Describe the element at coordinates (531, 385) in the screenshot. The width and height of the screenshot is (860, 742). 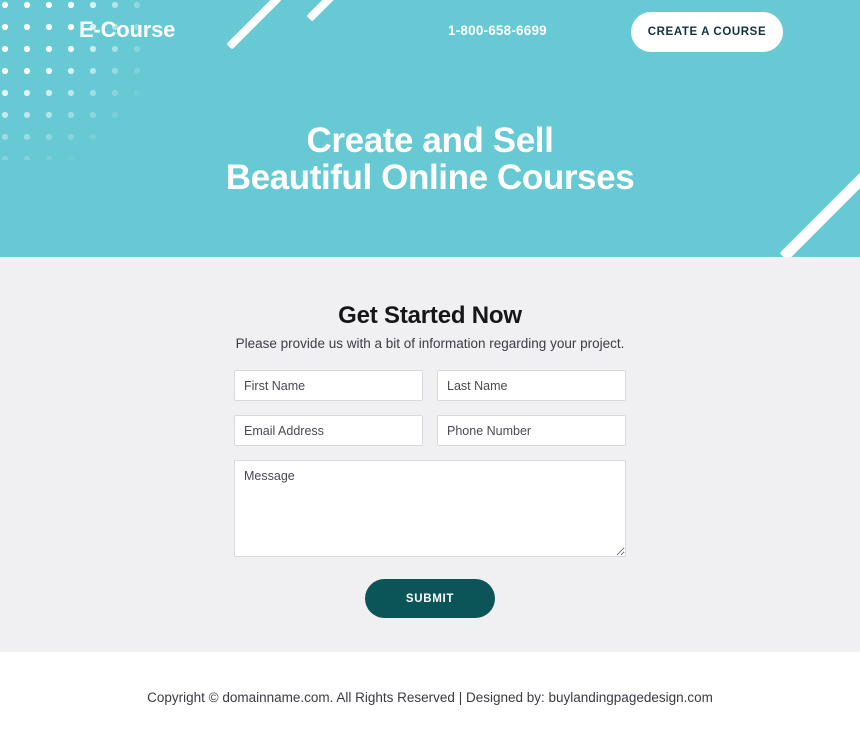
I see `last-name-input` at that location.